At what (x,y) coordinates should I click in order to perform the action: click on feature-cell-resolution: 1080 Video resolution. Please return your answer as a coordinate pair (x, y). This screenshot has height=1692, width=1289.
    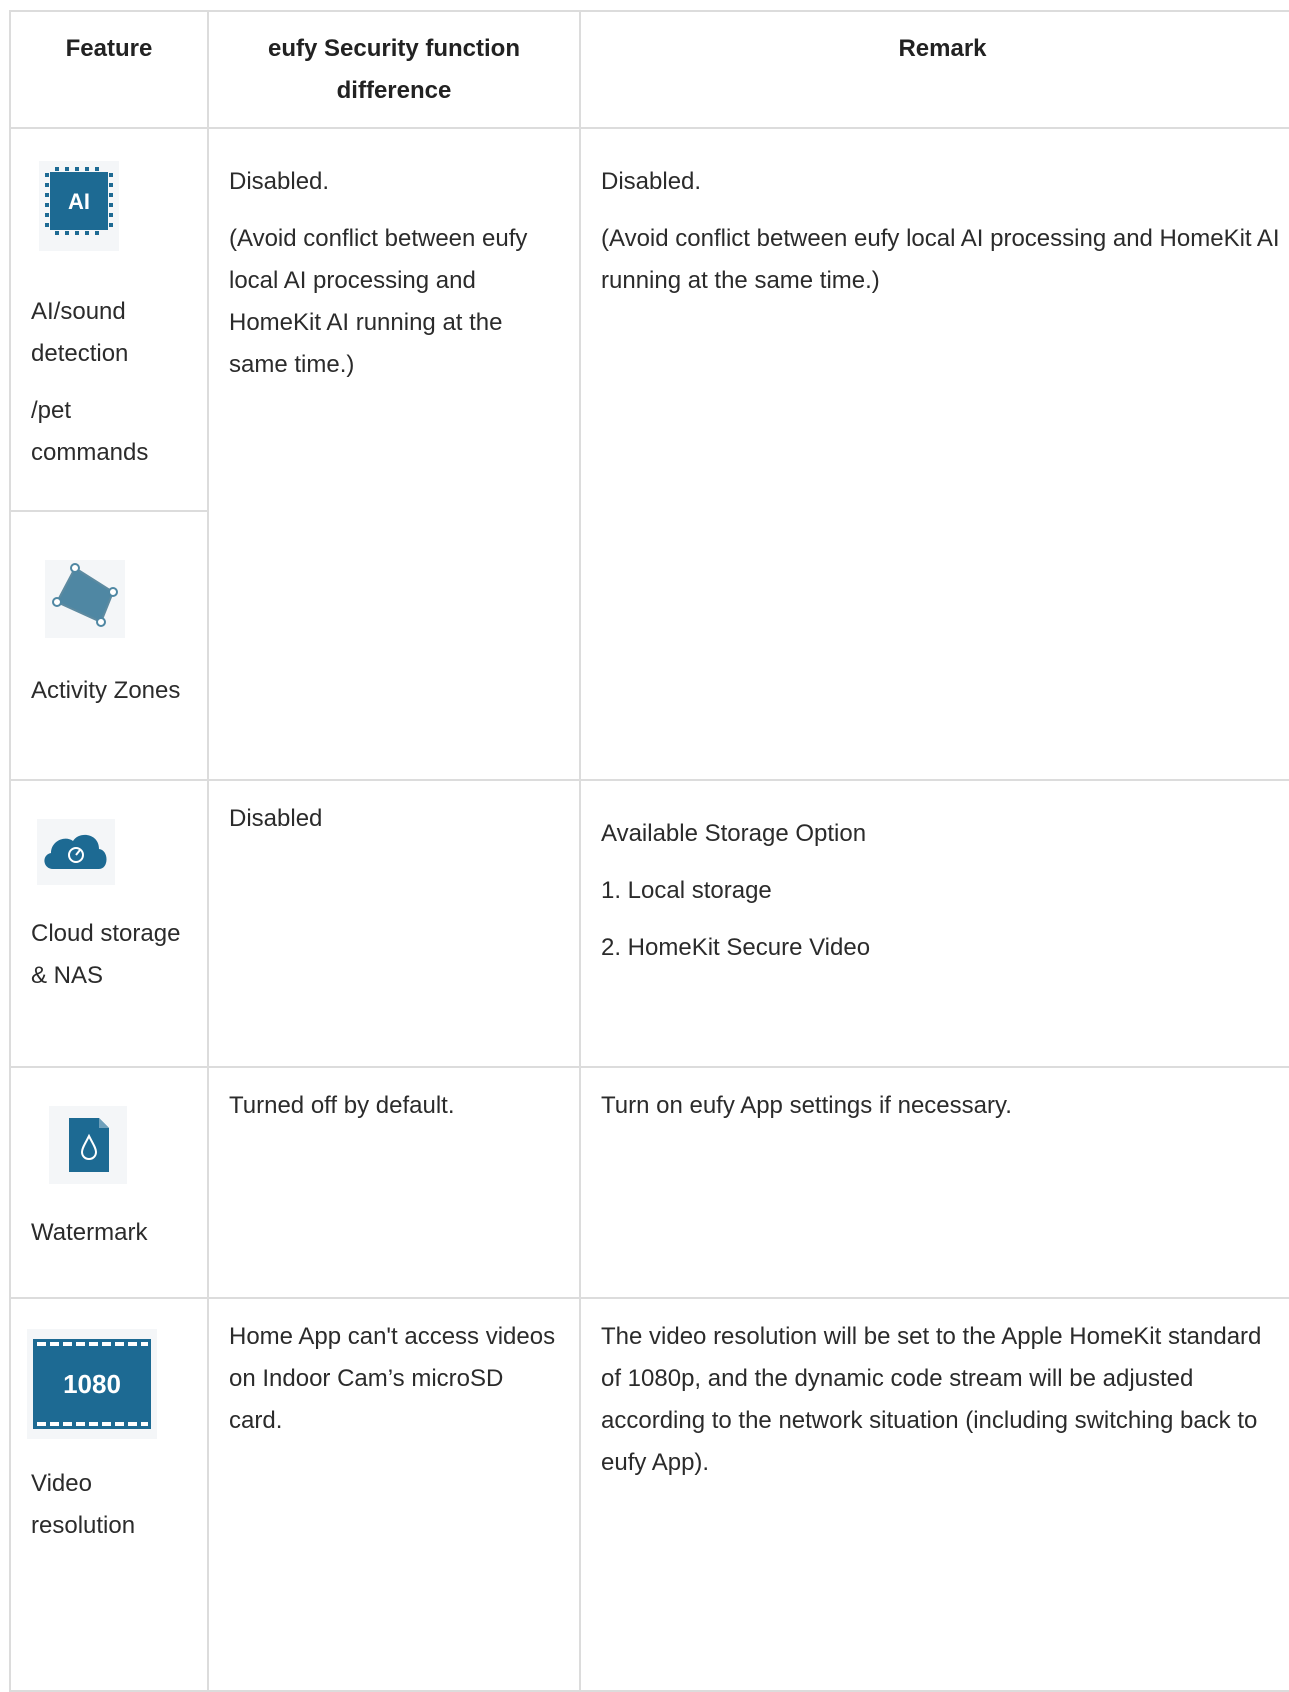
    Looking at the image, I should click on (109, 1494).